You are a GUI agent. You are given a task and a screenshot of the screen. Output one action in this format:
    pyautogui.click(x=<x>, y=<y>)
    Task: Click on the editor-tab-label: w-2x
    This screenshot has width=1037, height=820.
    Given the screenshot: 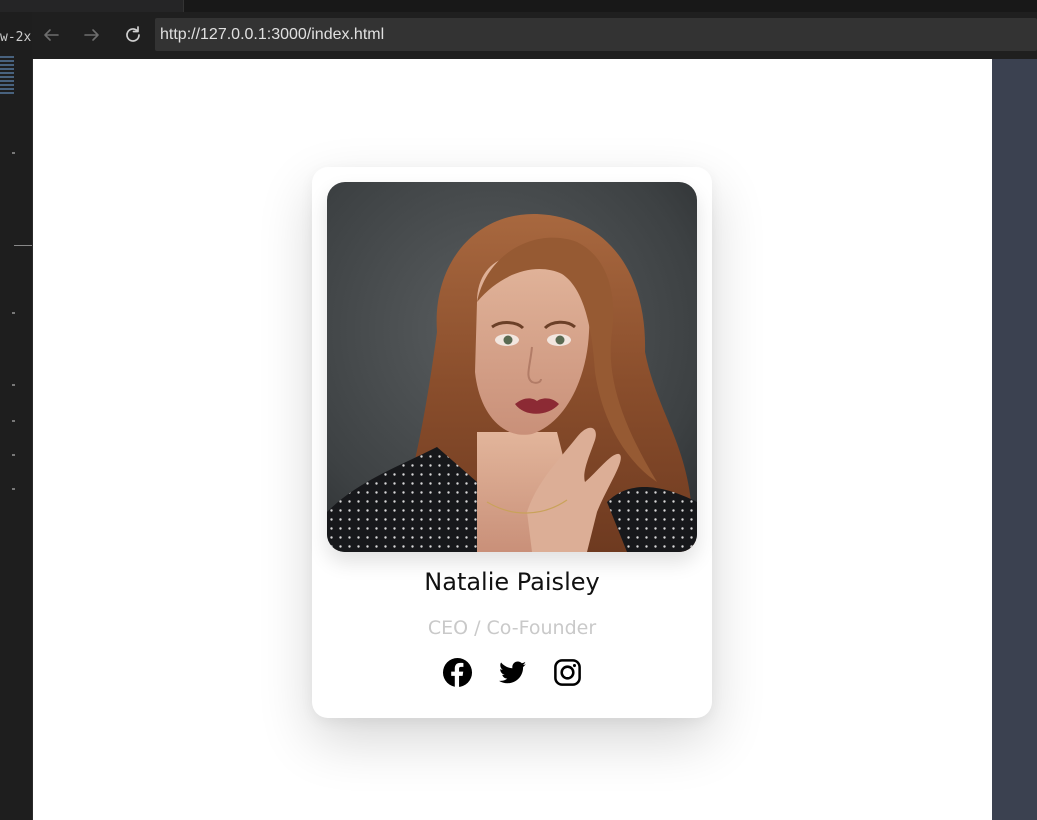 What is the action you would take?
    pyautogui.click(x=15, y=37)
    